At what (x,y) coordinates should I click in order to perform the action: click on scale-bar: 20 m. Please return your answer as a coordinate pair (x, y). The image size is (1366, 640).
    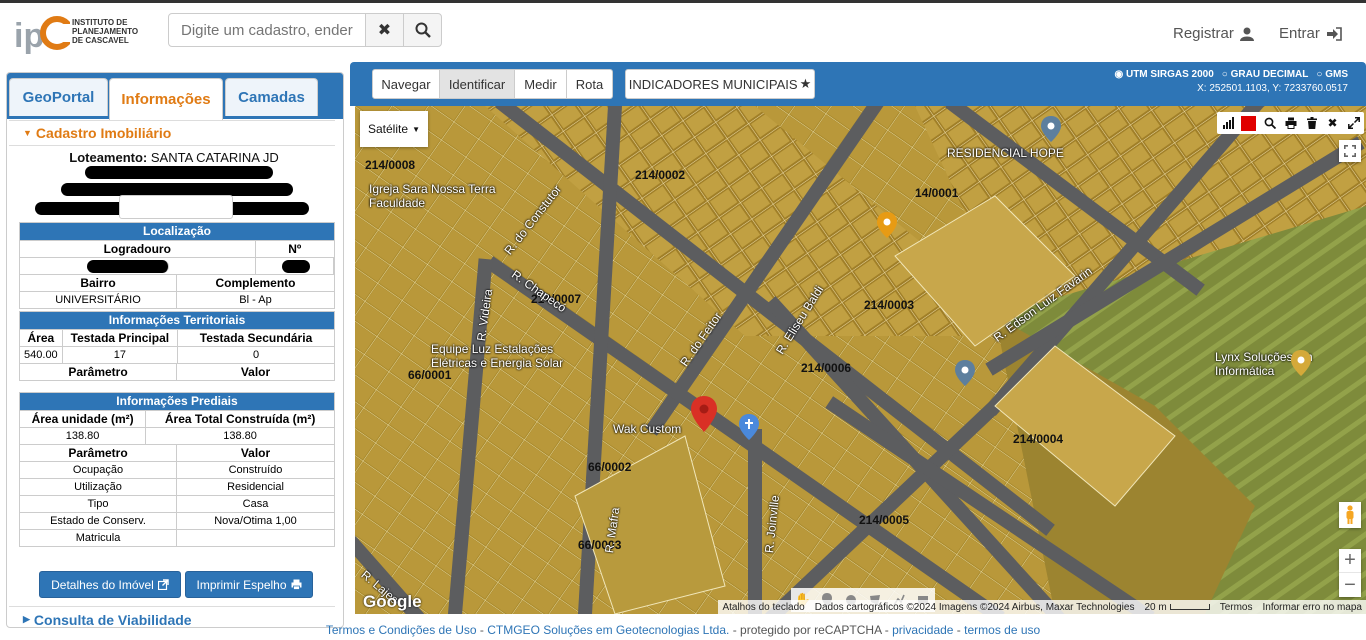
    Looking at the image, I should click on (1177, 607).